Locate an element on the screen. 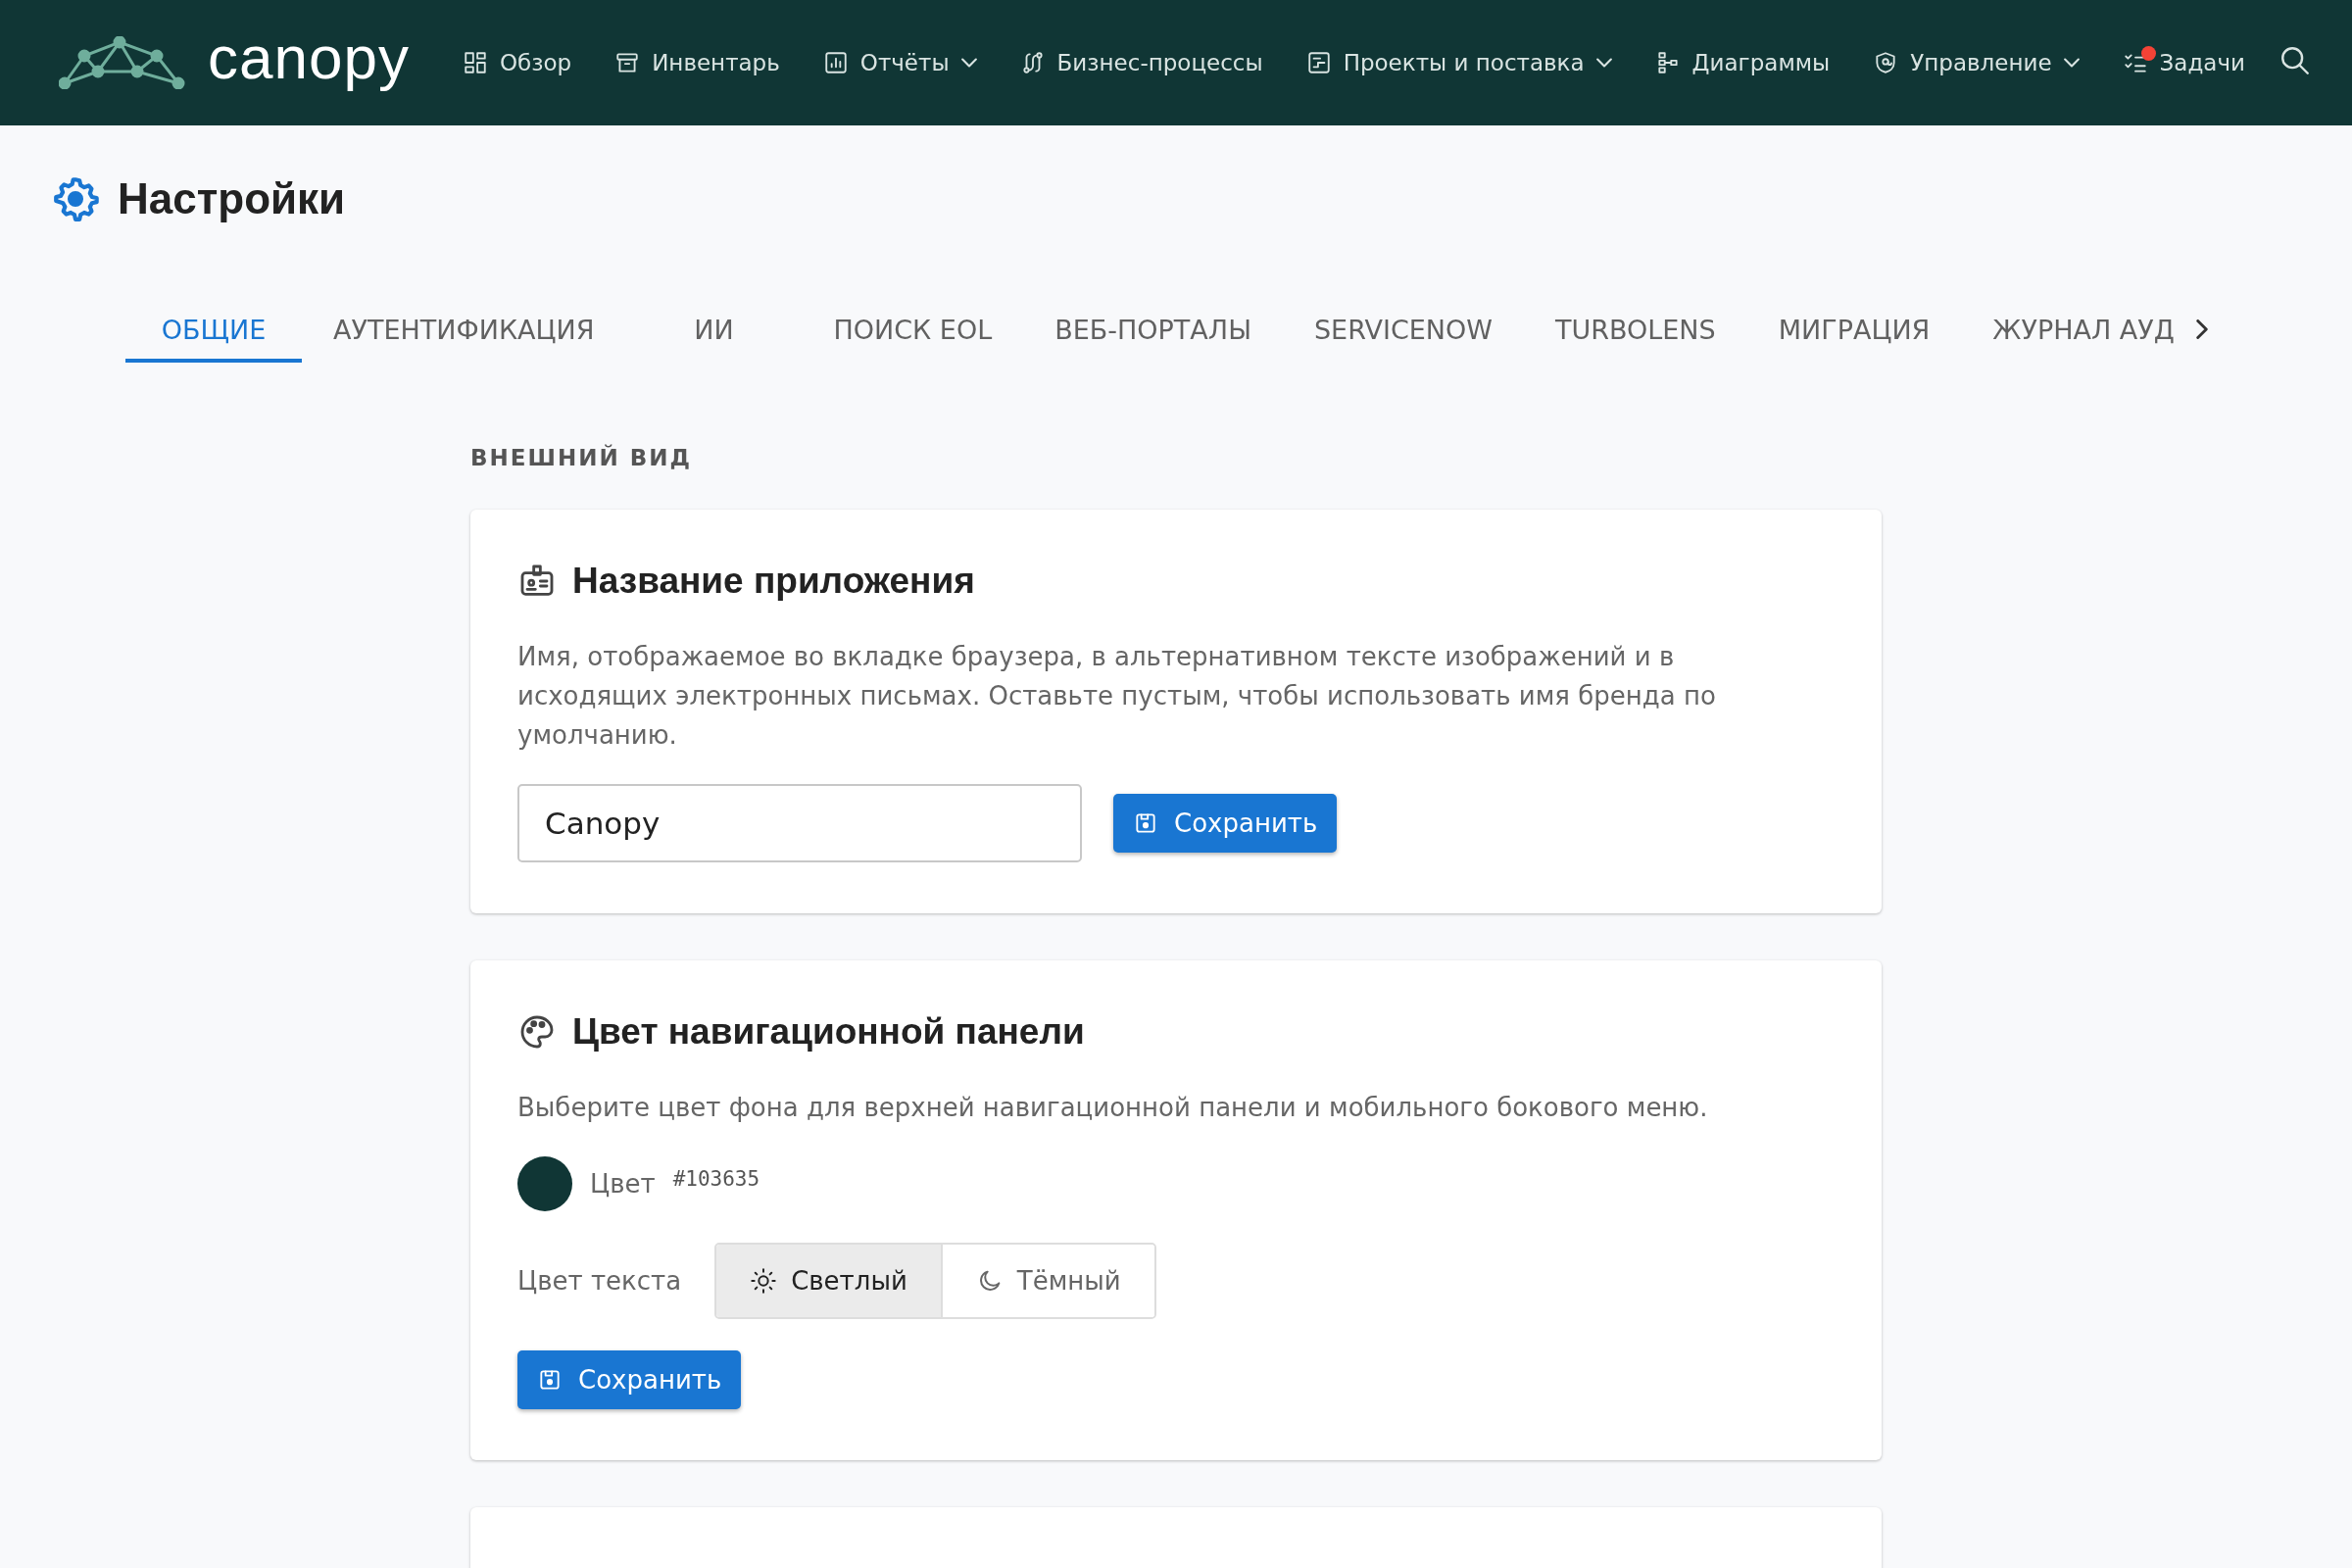  settings-tab: ВЕБ-ПОРТАЛЫ is located at coordinates (1153, 331).